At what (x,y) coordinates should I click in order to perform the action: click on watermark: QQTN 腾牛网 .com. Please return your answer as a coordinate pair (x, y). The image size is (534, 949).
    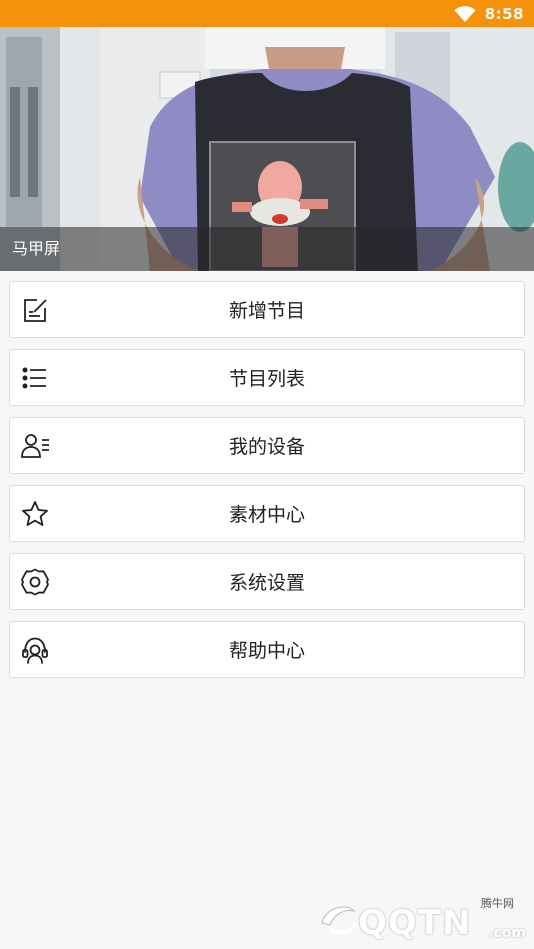
    Looking at the image, I should click on (421, 917).